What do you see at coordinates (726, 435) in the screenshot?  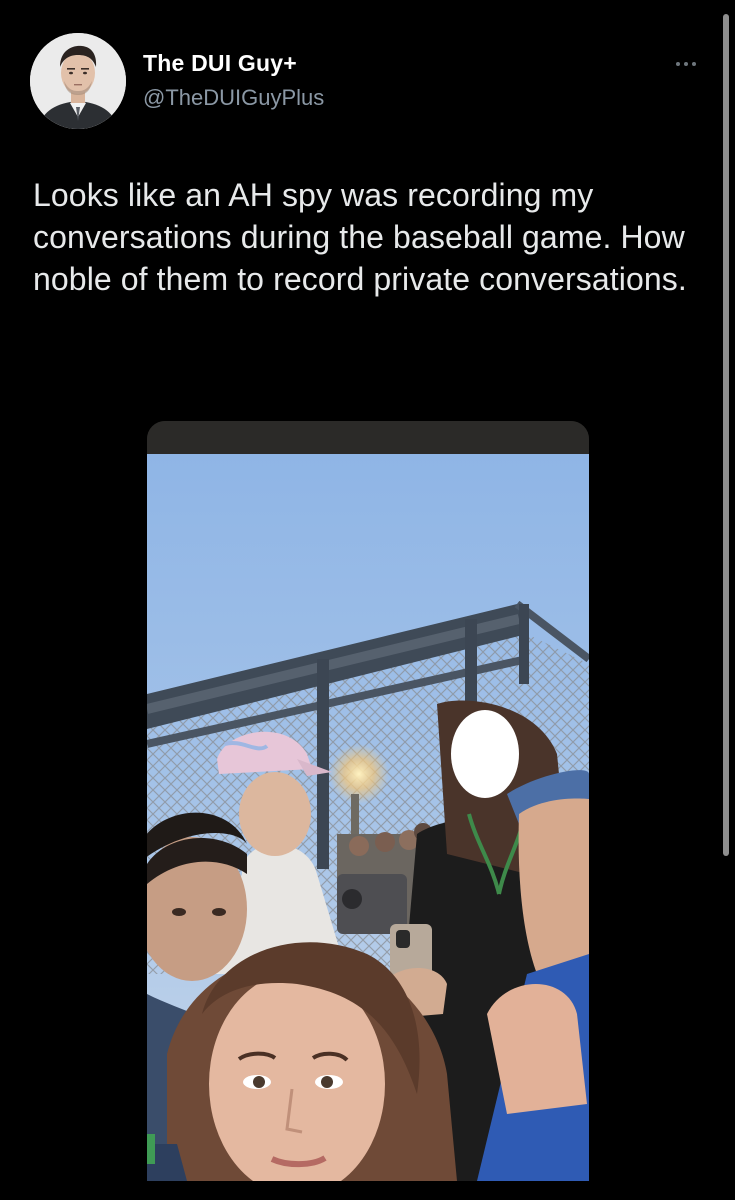 I see `scrollbar` at bounding box center [726, 435].